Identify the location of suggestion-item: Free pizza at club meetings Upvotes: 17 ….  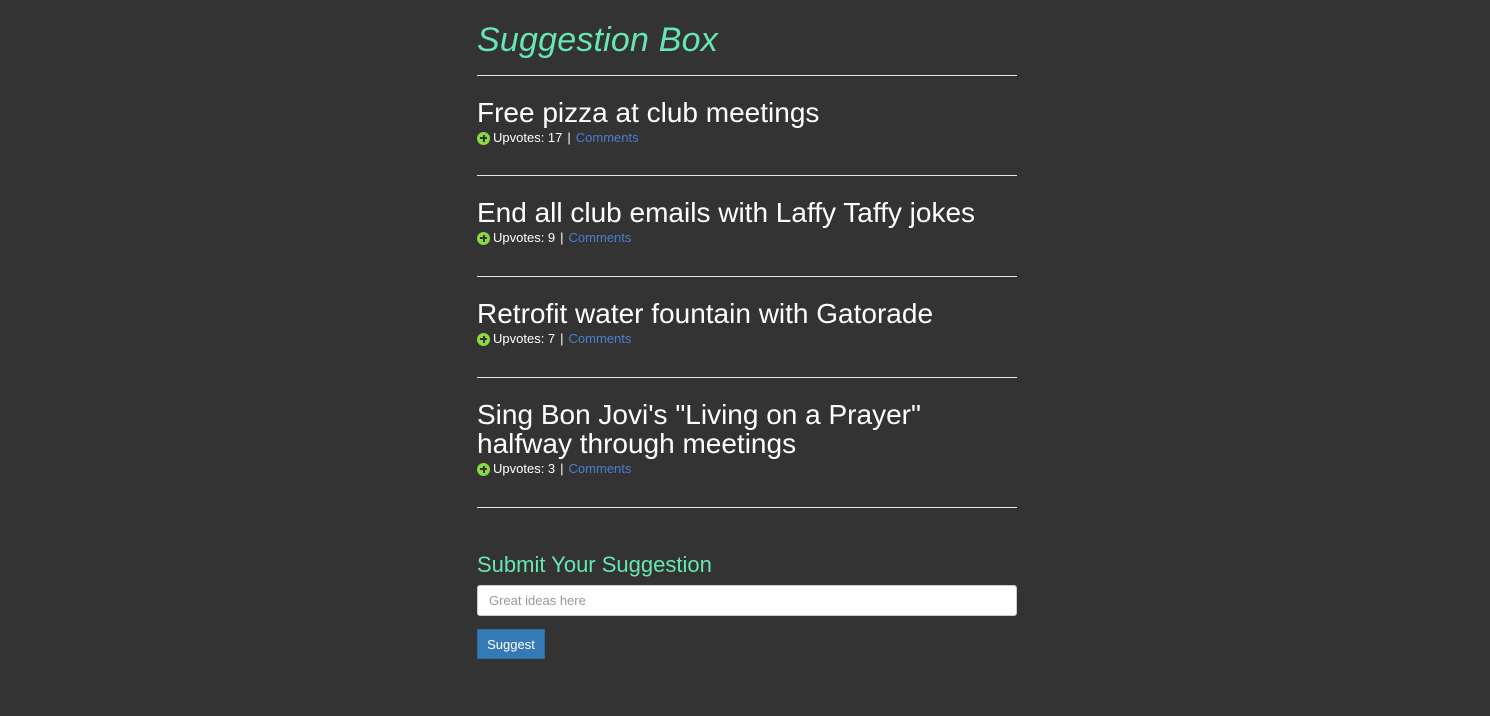
(747, 125).